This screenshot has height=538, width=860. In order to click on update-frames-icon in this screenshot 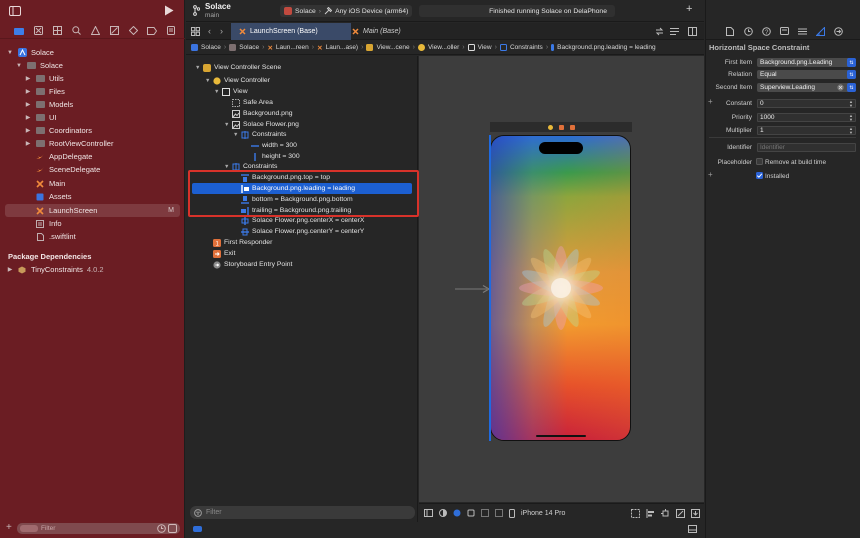, I will do `click(635, 513)`.